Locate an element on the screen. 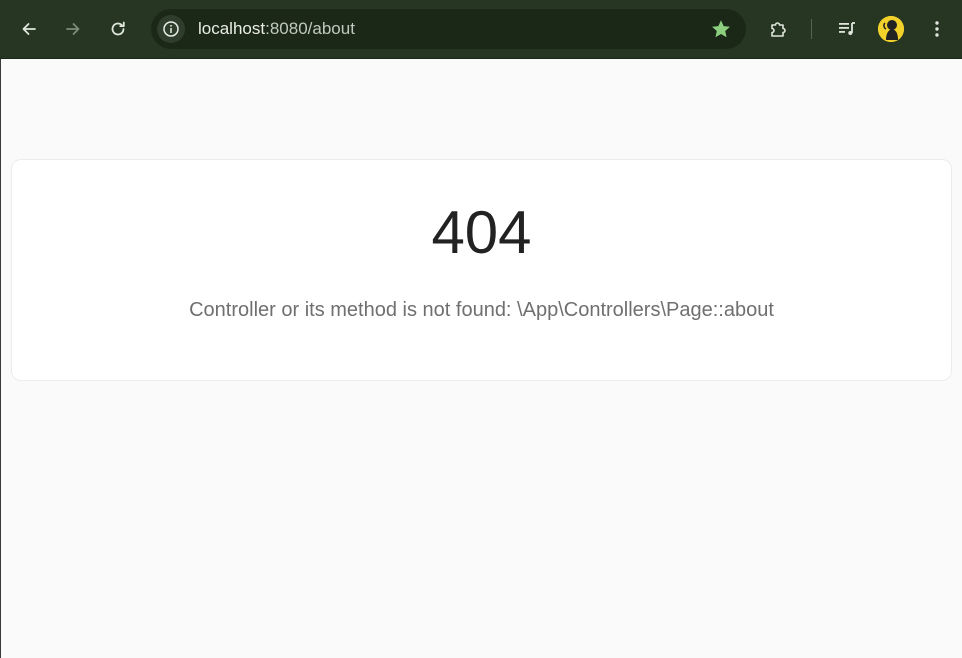 The width and height of the screenshot is (962, 658). forward-button is located at coordinates (73, 29).